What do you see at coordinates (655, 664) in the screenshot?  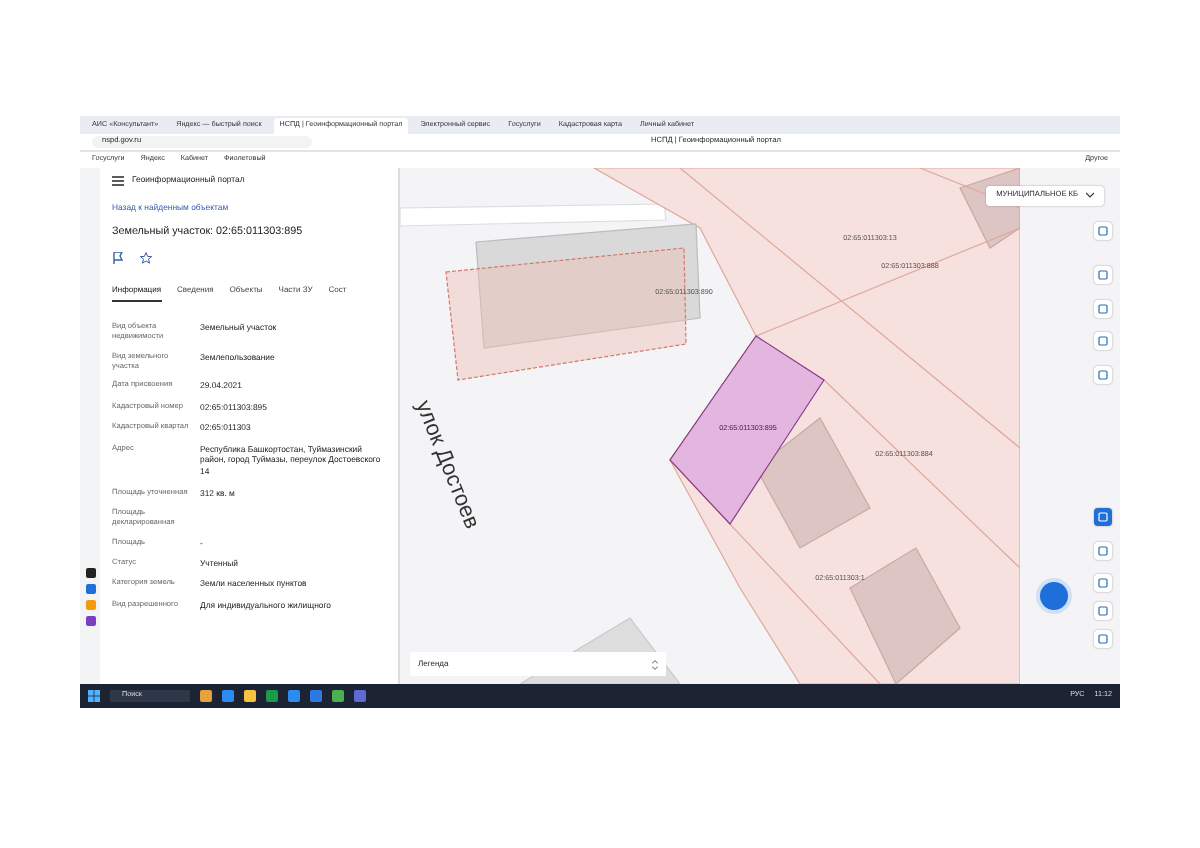 I see `sort-icon` at bounding box center [655, 664].